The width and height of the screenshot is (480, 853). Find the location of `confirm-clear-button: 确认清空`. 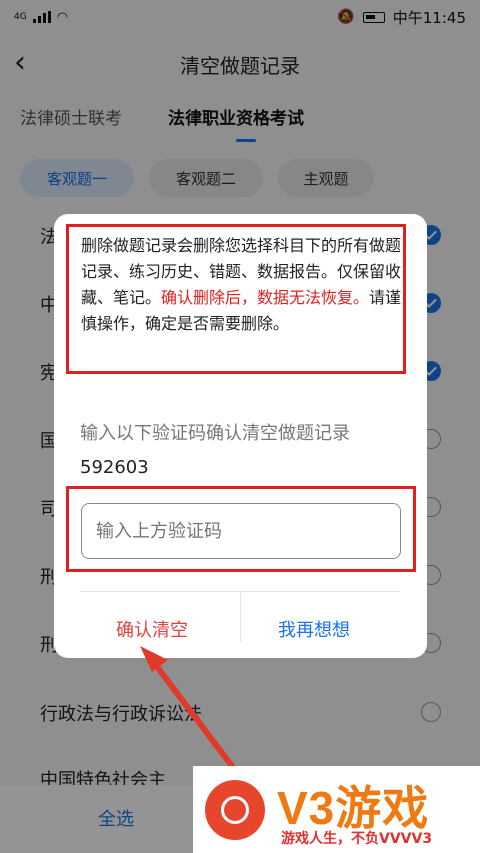

confirm-clear-button: 确认清空 is located at coordinates (152, 629).